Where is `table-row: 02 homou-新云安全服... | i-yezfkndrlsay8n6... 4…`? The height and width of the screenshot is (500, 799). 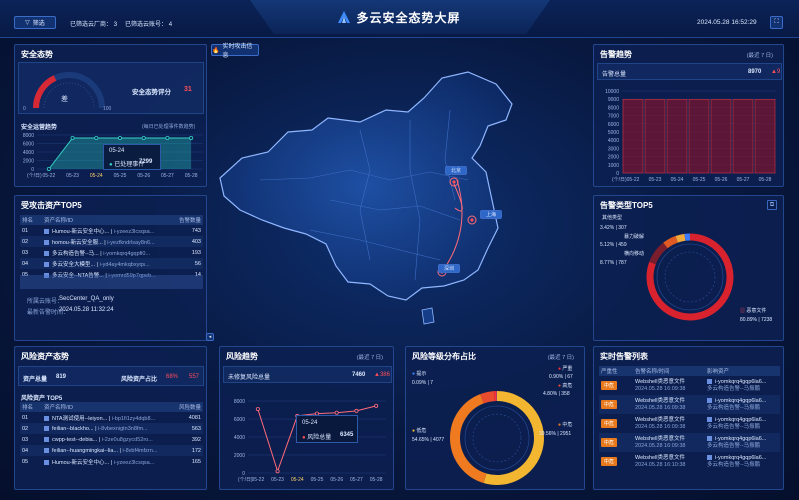 table-row: 02 homou-新云安全服... | i-yezfkndrlsay8n6... 4… is located at coordinates (111, 241).